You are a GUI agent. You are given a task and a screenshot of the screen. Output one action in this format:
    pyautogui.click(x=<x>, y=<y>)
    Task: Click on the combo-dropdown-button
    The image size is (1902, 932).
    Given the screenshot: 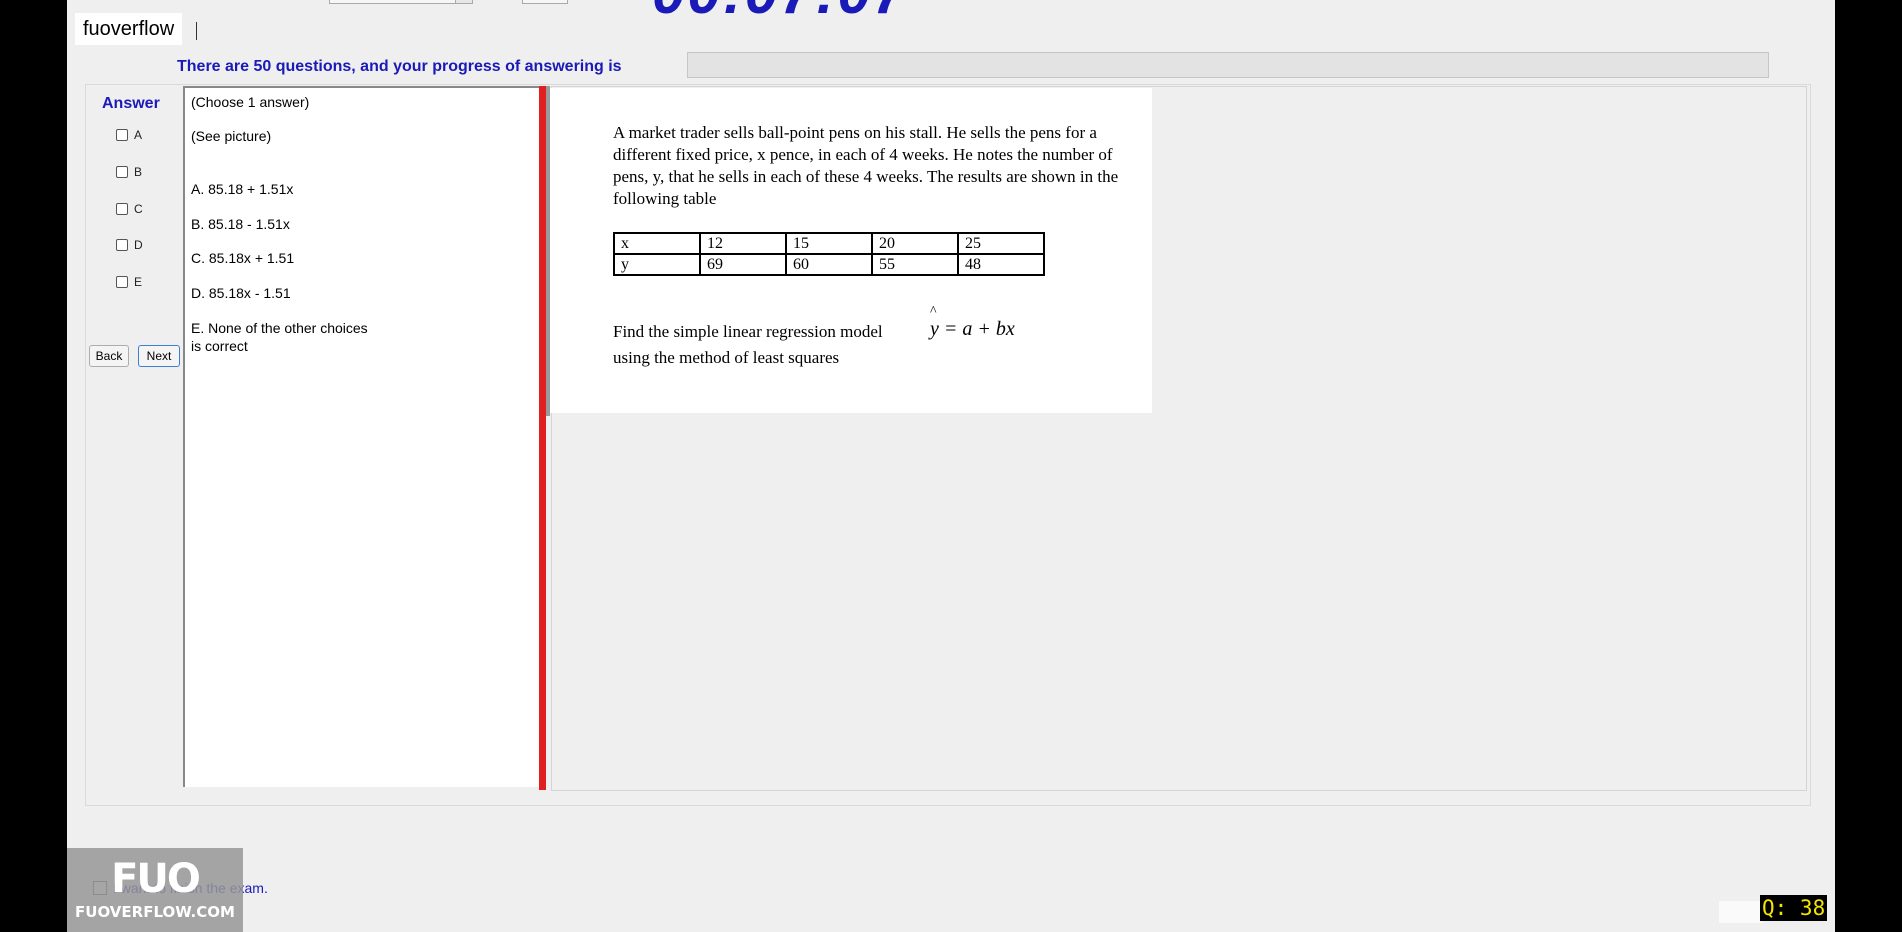 What is the action you would take?
    pyautogui.click(x=464, y=2)
    